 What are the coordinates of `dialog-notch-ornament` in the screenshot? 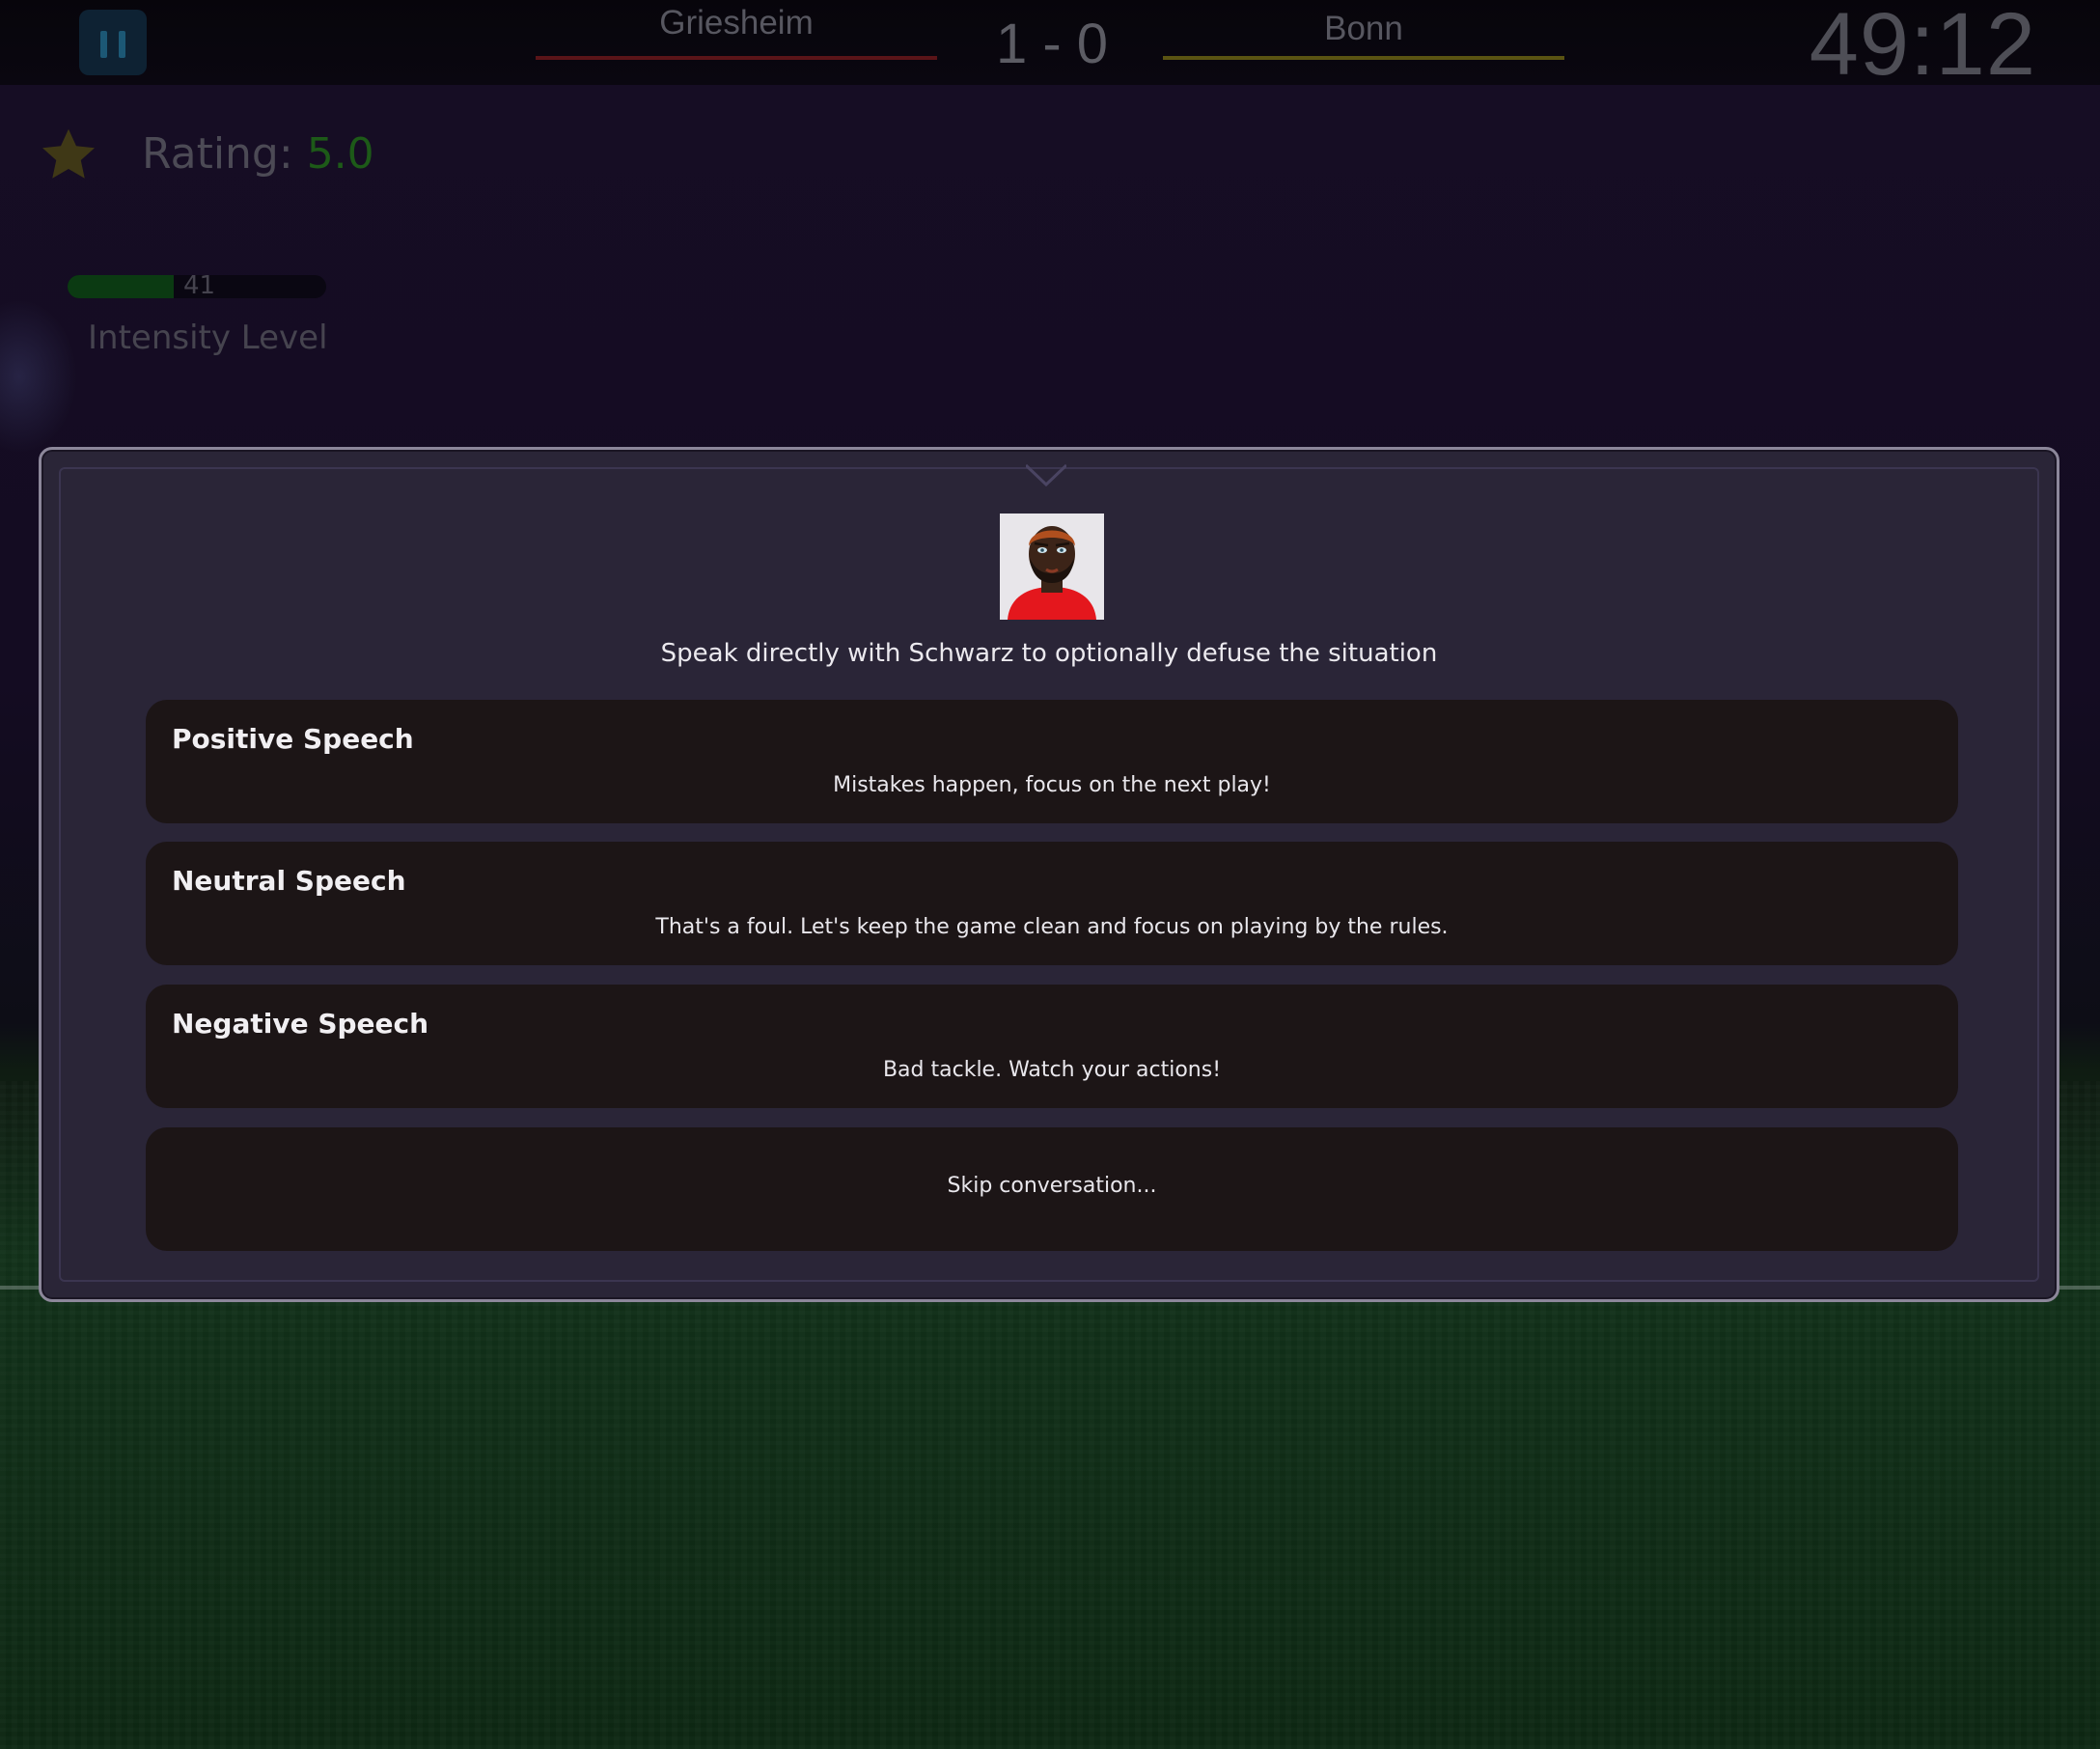 It's located at (1046, 475).